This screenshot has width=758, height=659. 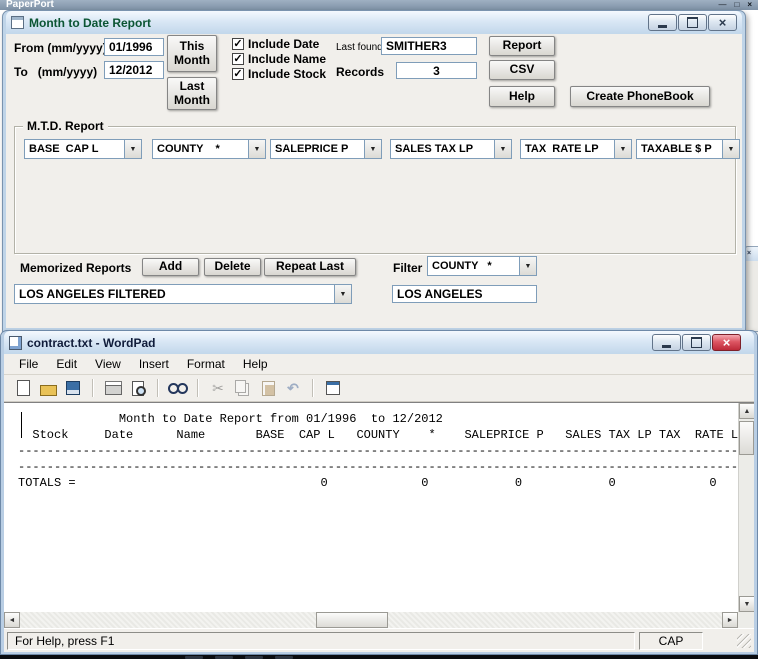 What do you see at coordinates (134, 47) in the screenshot?
I see `from-input: 01/1996` at bounding box center [134, 47].